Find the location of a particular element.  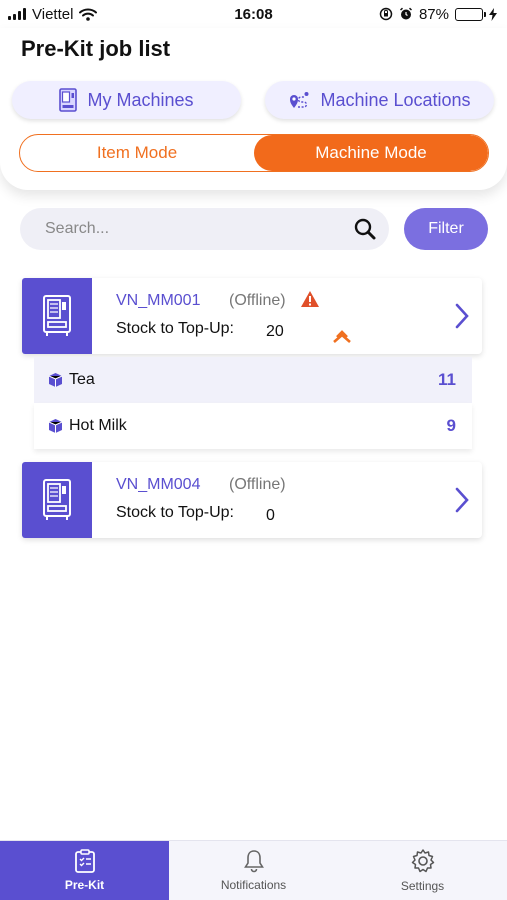

machine-locations-label: Machine Locations is located at coordinates (395, 99).